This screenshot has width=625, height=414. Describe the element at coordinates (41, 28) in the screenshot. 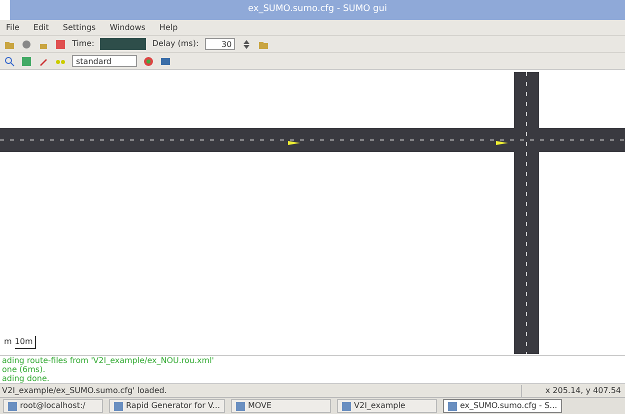

I see `menu-item: Edit` at that location.